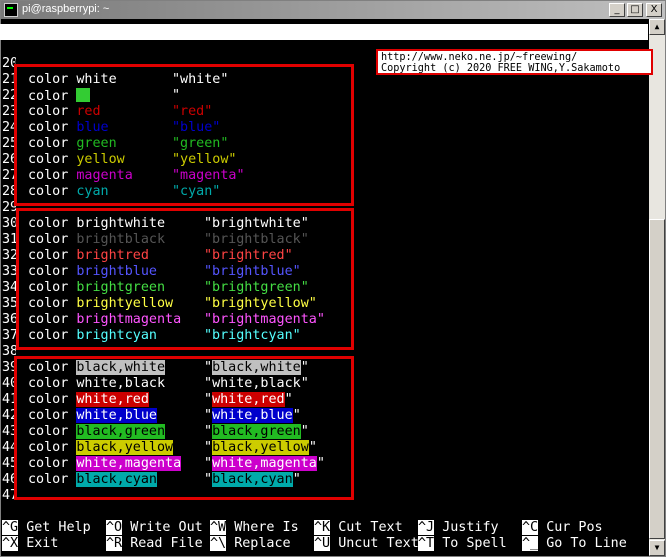  I want to click on shortcut-item: ^R Read File, so click(154, 544).